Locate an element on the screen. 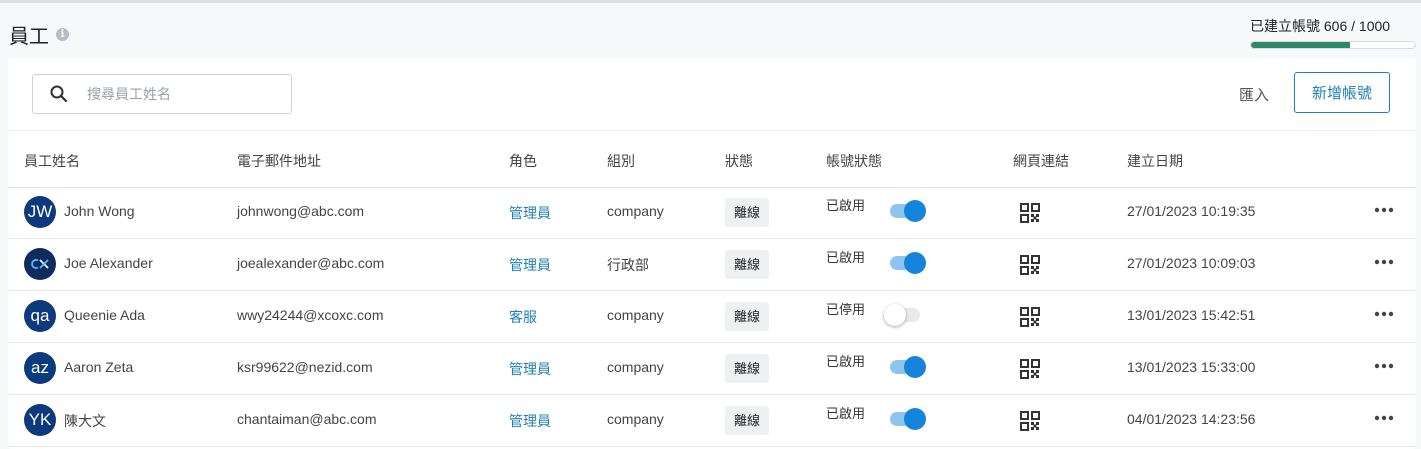 The image size is (1421, 449). header-group: 組別 is located at coordinates (621, 161).